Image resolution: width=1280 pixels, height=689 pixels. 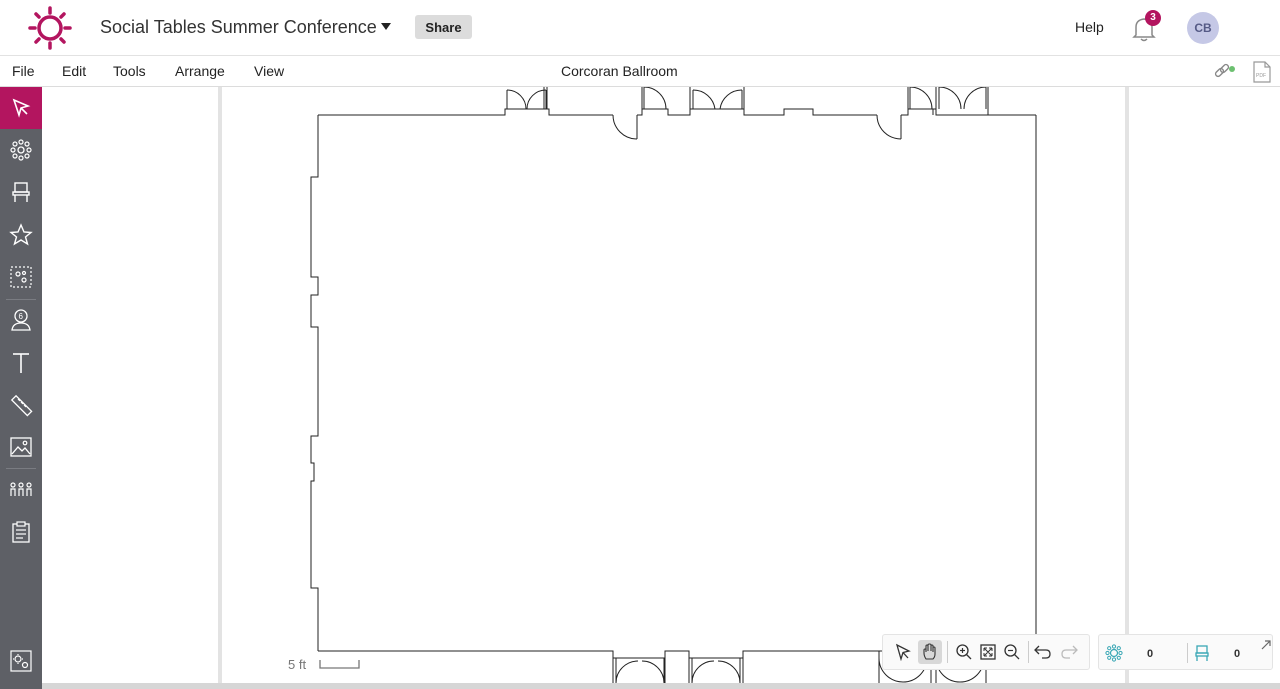 I want to click on share-button: Share, so click(x=443, y=27).